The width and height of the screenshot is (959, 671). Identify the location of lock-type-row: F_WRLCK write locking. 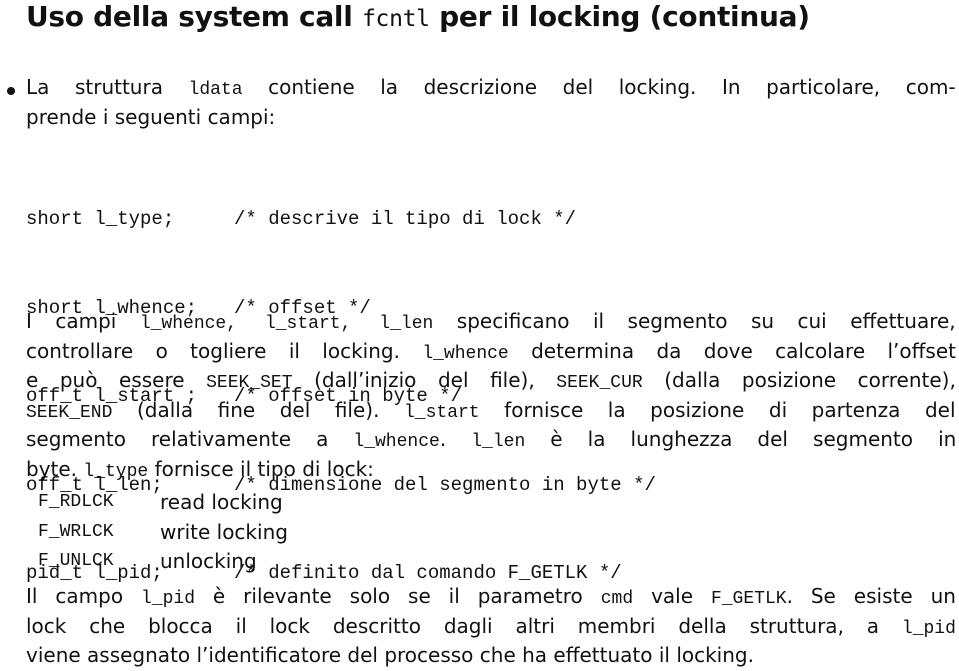
(163, 533).